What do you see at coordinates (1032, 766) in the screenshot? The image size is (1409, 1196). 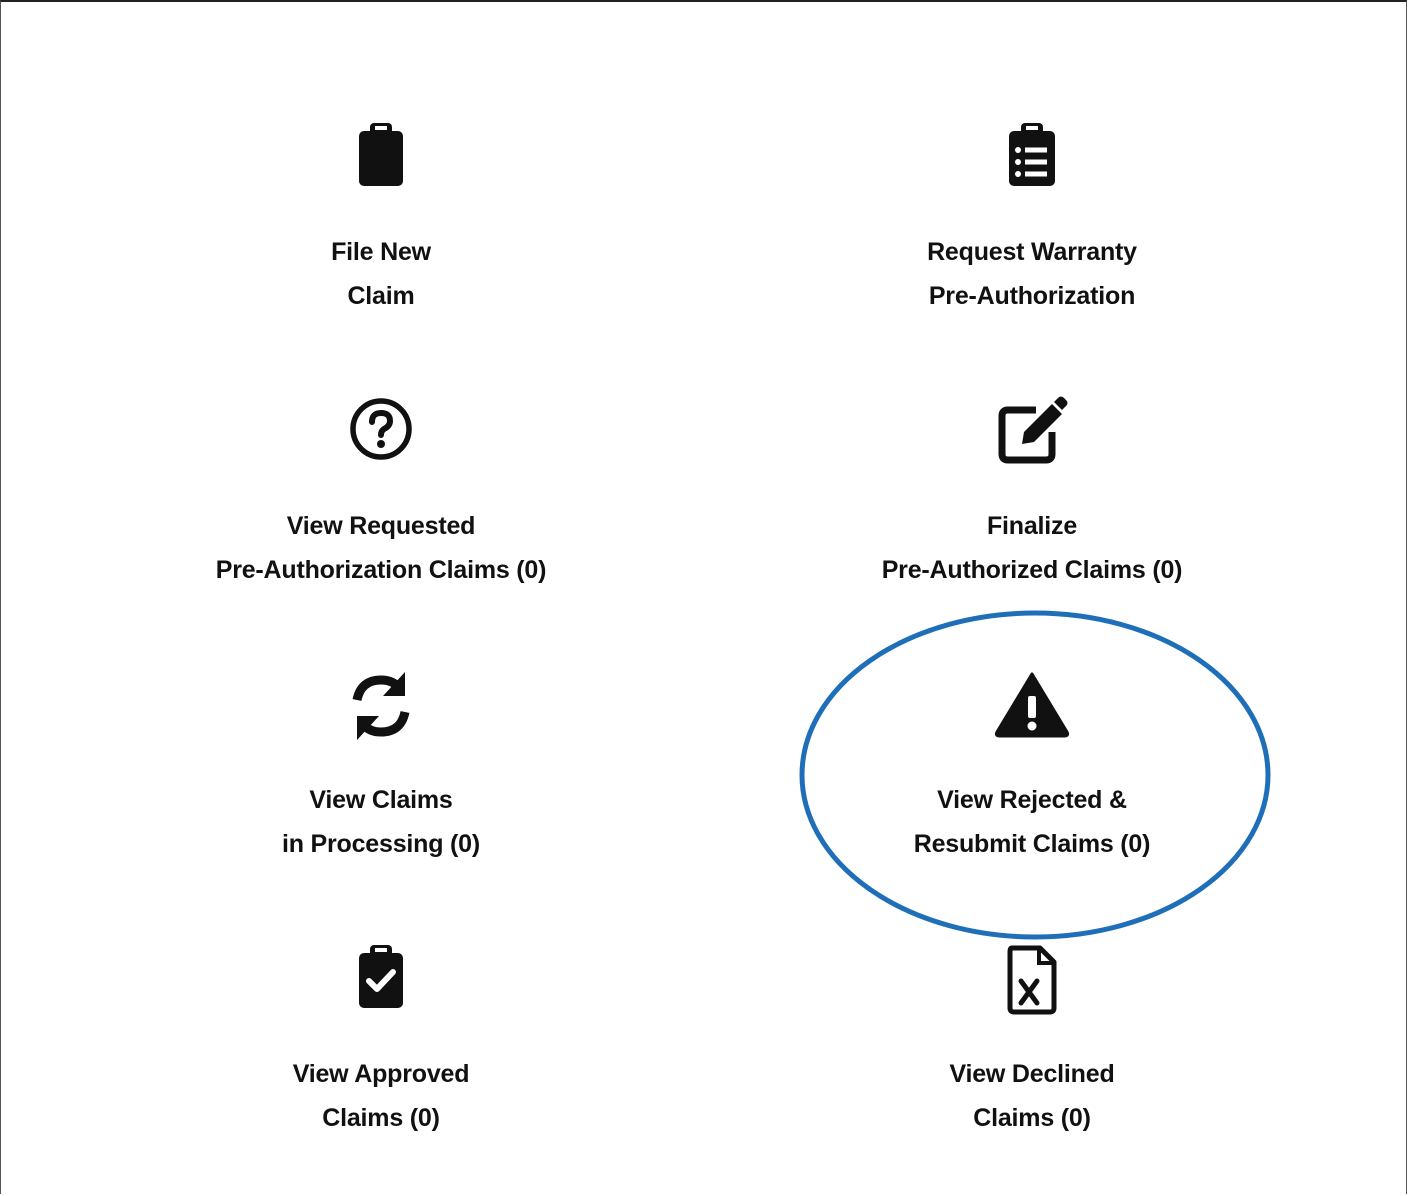 I see `rejected-resubmit-tile: View Rejected & Resubmit Claims (0)` at bounding box center [1032, 766].